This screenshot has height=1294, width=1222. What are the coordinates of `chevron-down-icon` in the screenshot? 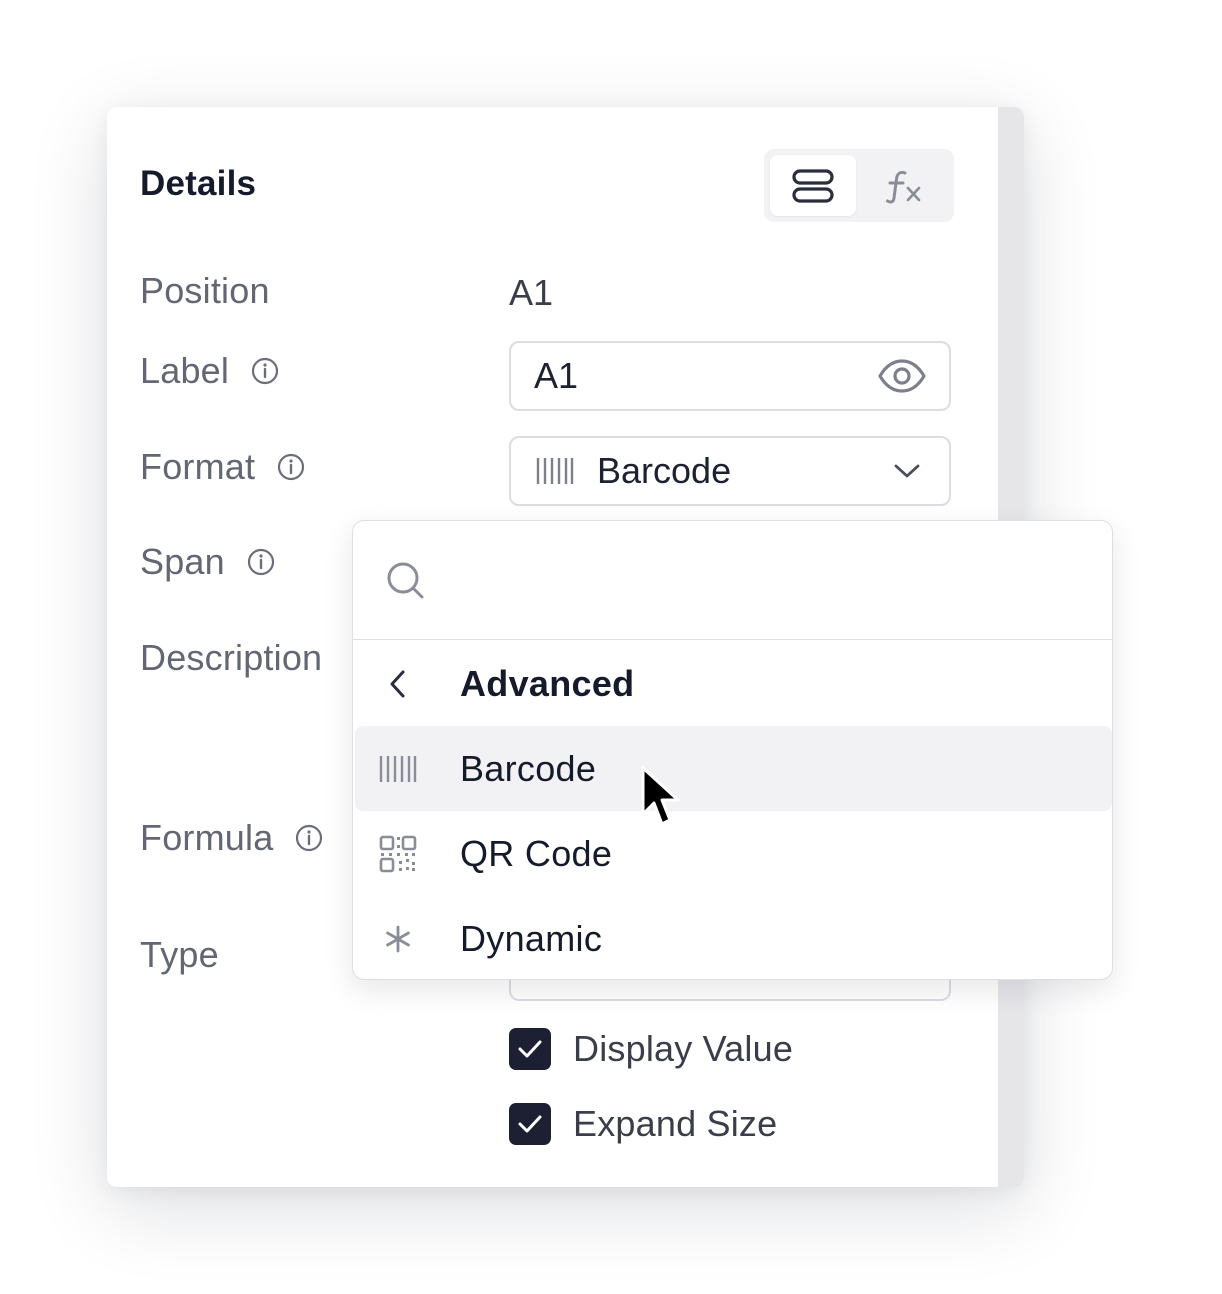 It's located at (907, 471).